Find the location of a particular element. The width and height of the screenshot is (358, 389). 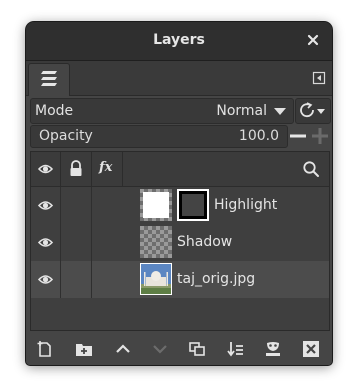

dialog-title: Layers is located at coordinates (179, 40).